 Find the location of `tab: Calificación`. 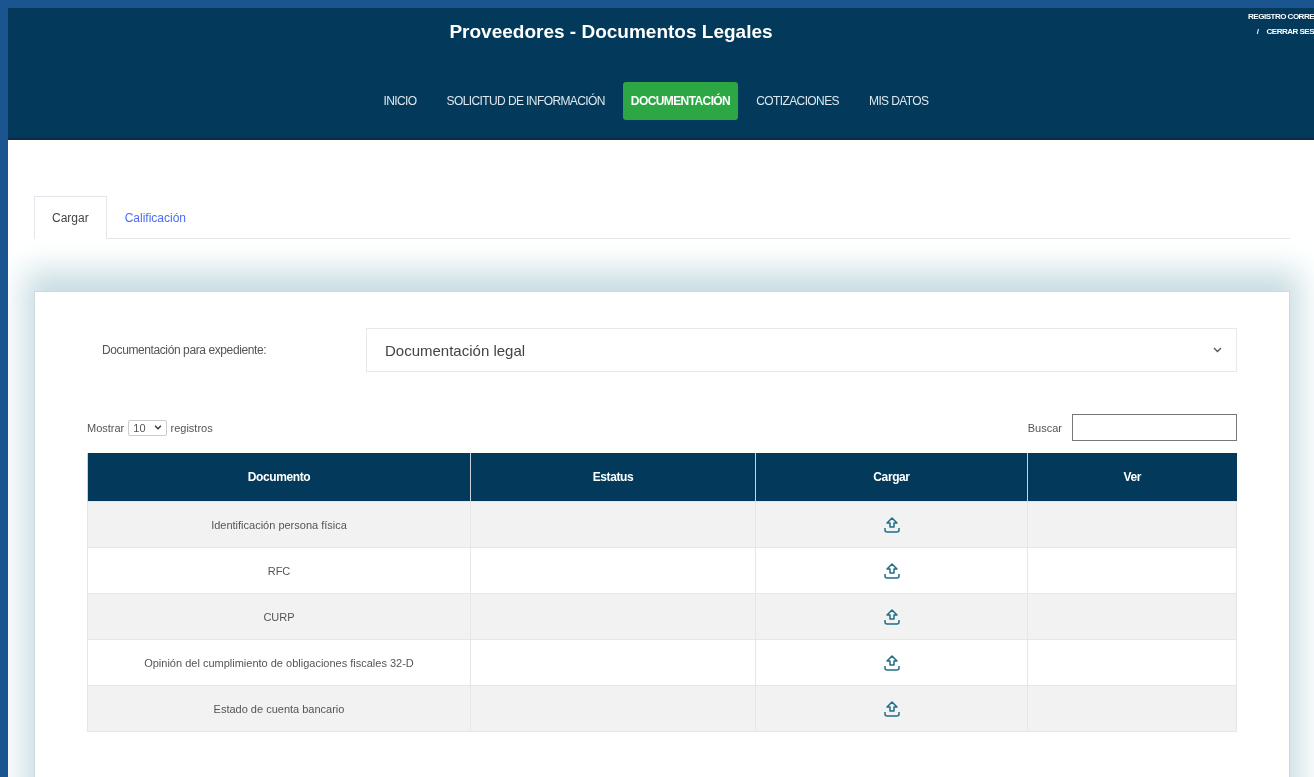

tab: Calificación is located at coordinates (155, 217).